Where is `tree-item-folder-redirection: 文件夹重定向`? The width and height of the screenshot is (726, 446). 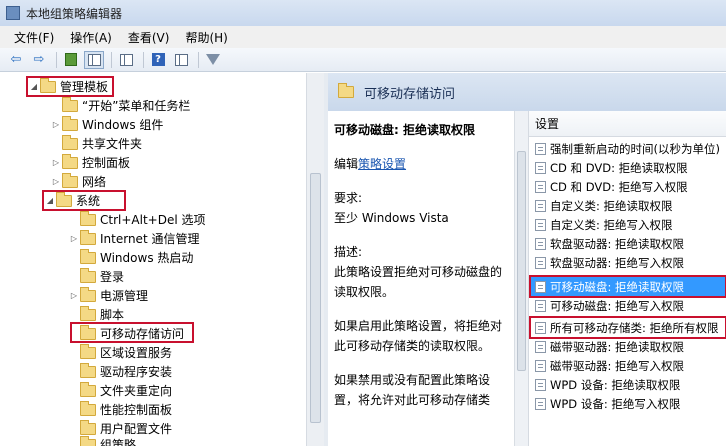 tree-item-folder-redirection: 文件夹重定向 is located at coordinates (120, 390).